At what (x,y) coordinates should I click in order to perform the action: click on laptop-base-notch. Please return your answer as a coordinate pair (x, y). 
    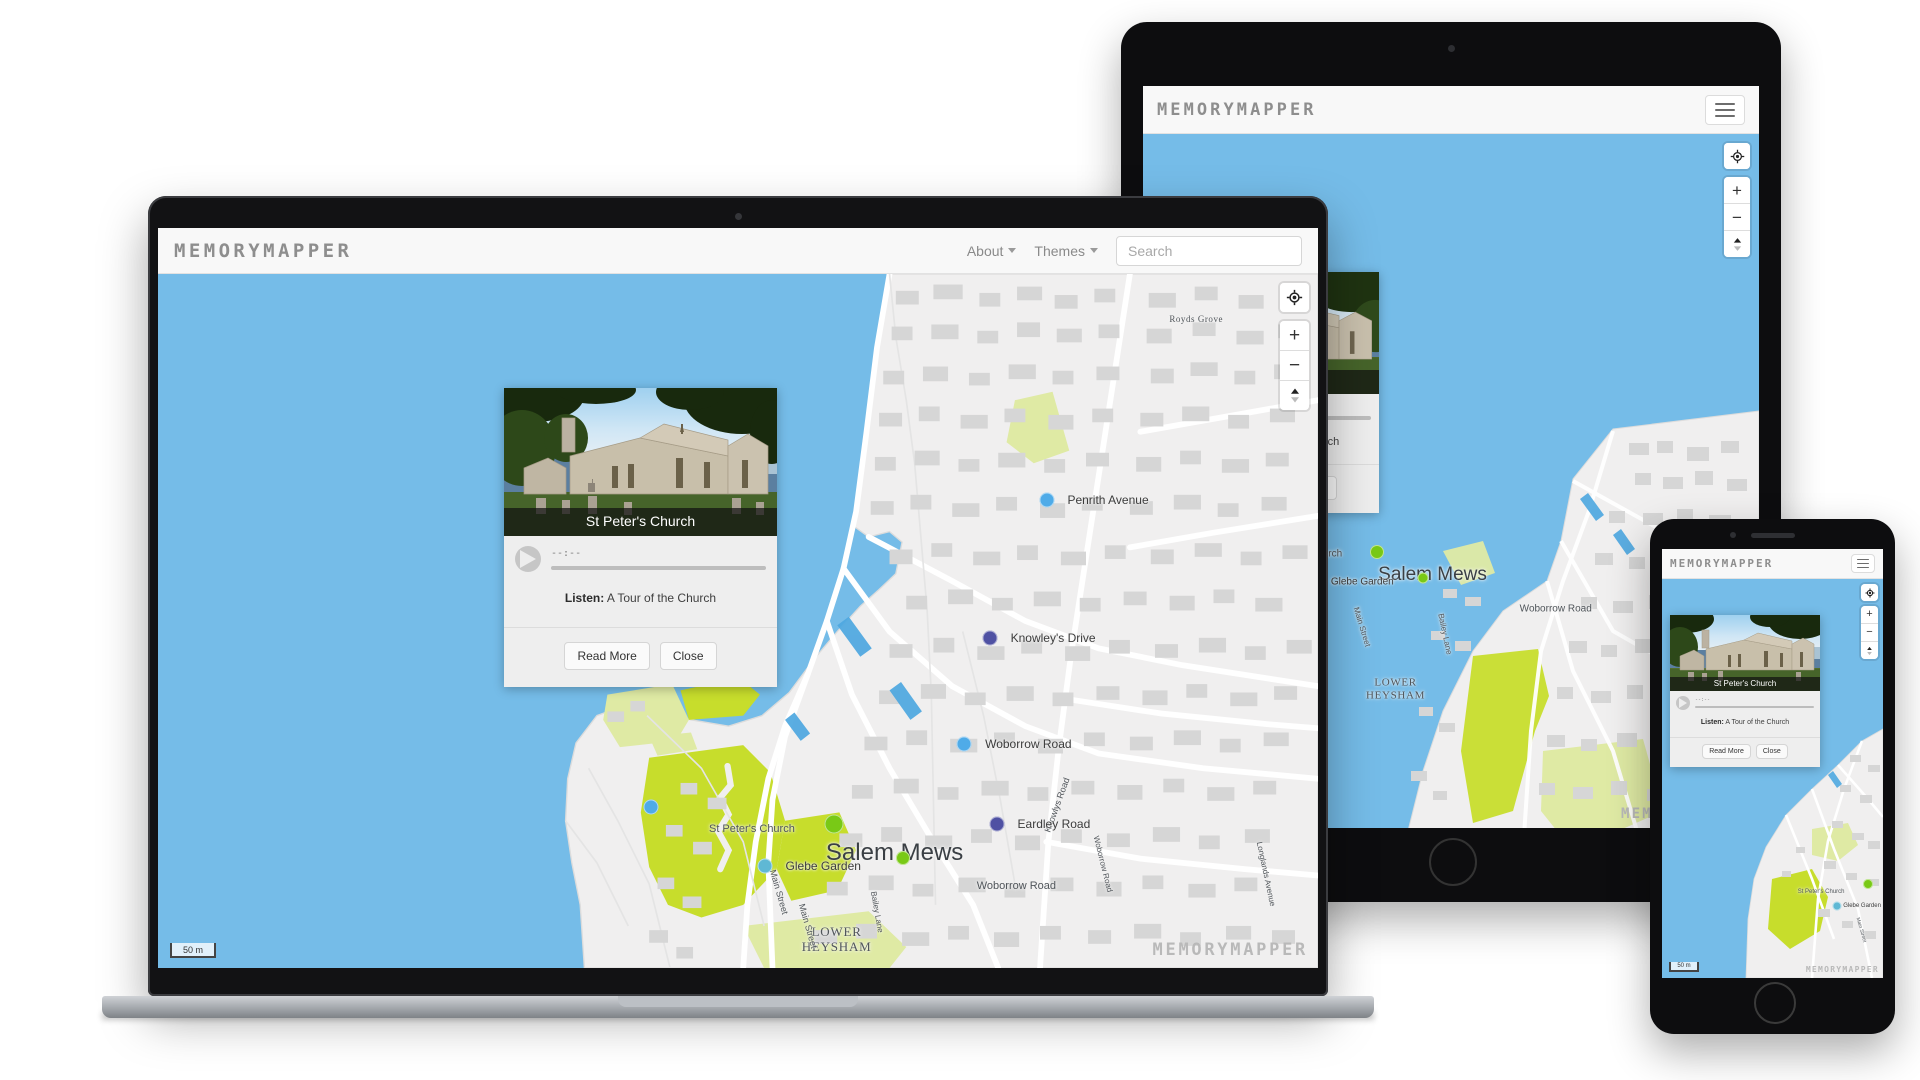
    Looking at the image, I should click on (738, 1001).